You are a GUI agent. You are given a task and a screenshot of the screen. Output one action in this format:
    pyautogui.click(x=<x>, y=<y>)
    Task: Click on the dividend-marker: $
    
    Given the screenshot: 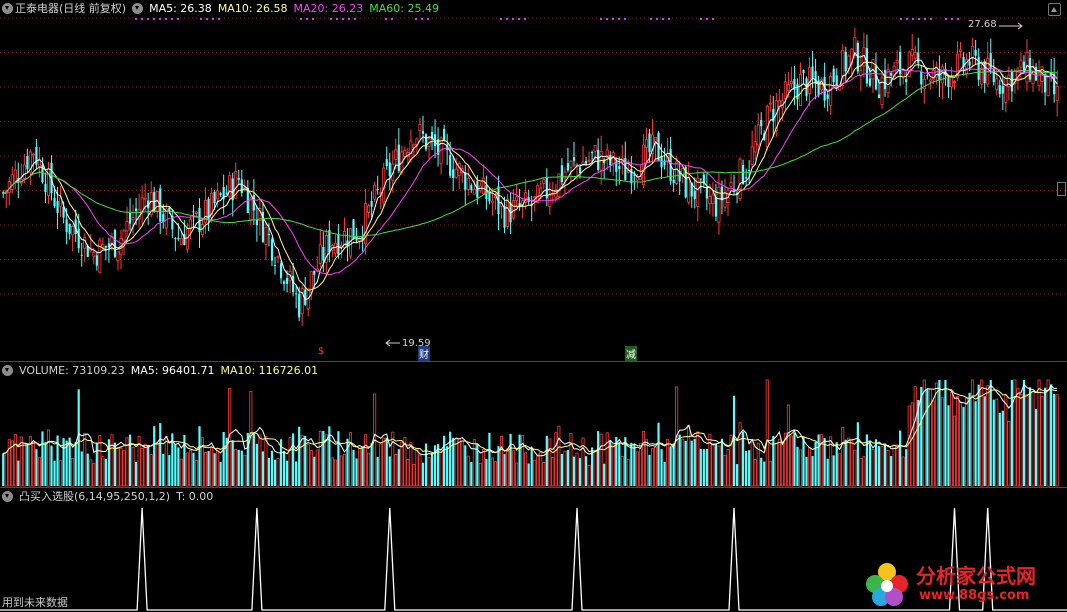 What is the action you would take?
    pyautogui.click(x=321, y=351)
    